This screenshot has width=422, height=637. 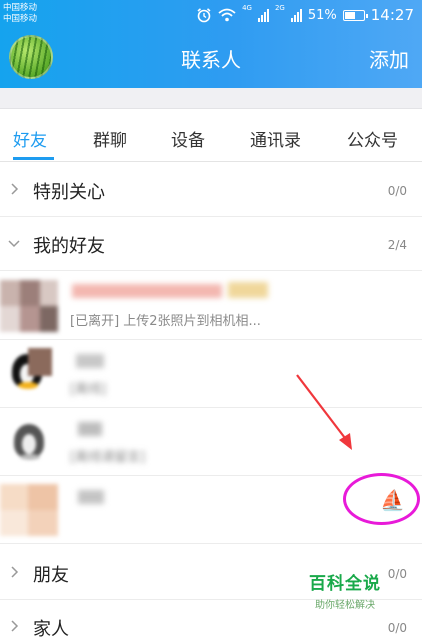 What do you see at coordinates (211, 98) in the screenshot?
I see `search-bar` at bounding box center [211, 98].